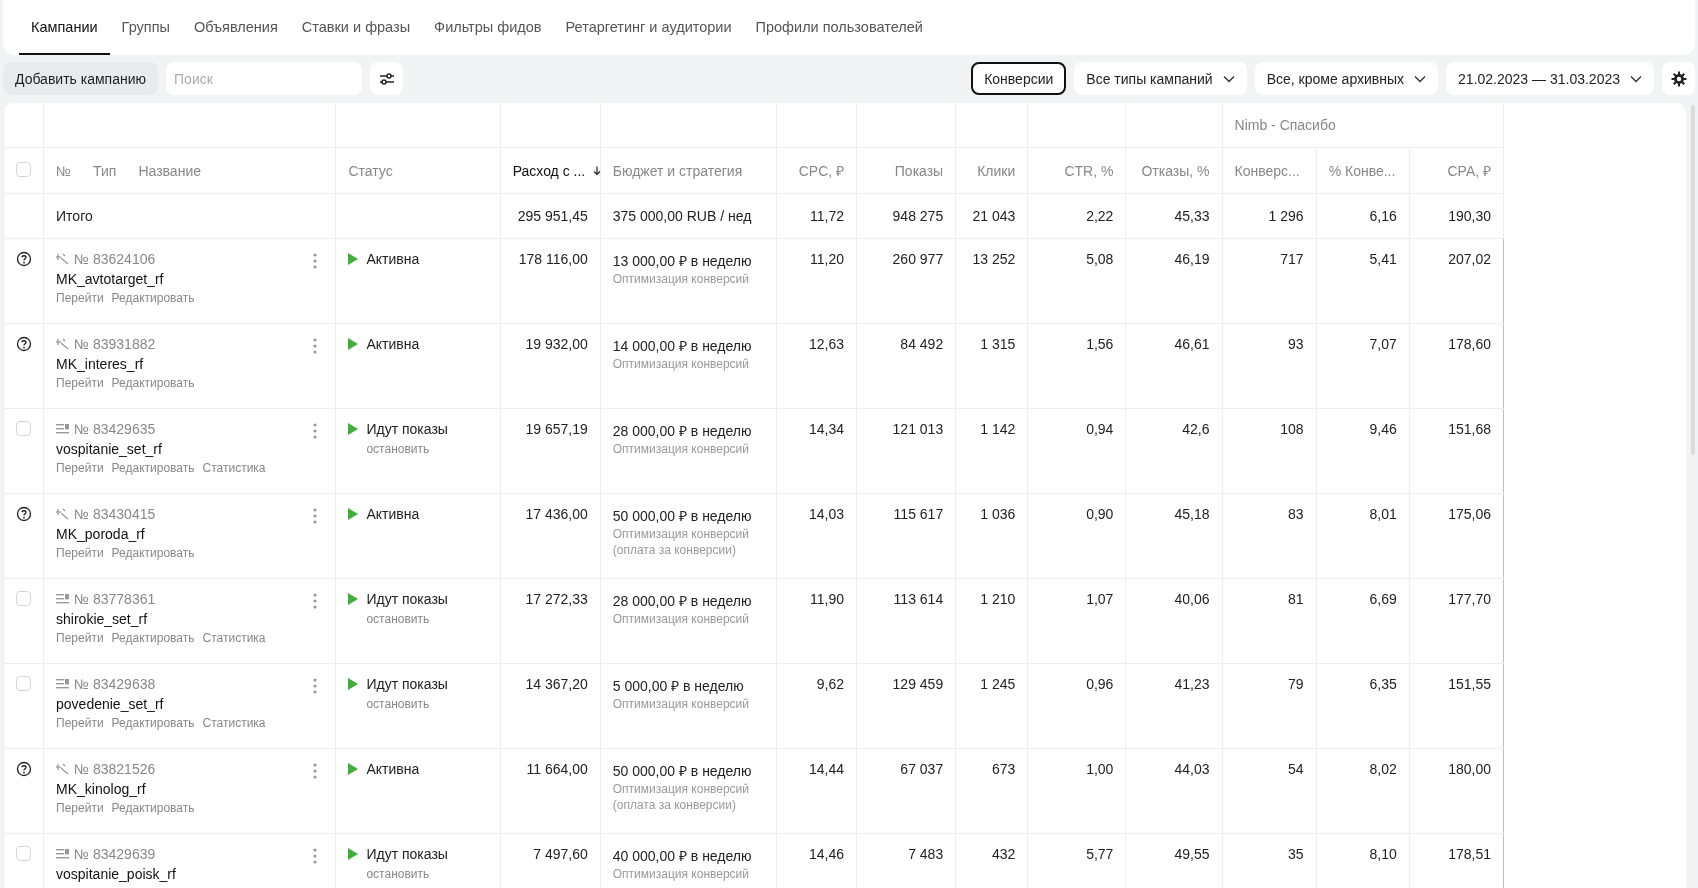 The height and width of the screenshot is (888, 1698). I want to click on table-cell: 0,90, so click(1076, 536).